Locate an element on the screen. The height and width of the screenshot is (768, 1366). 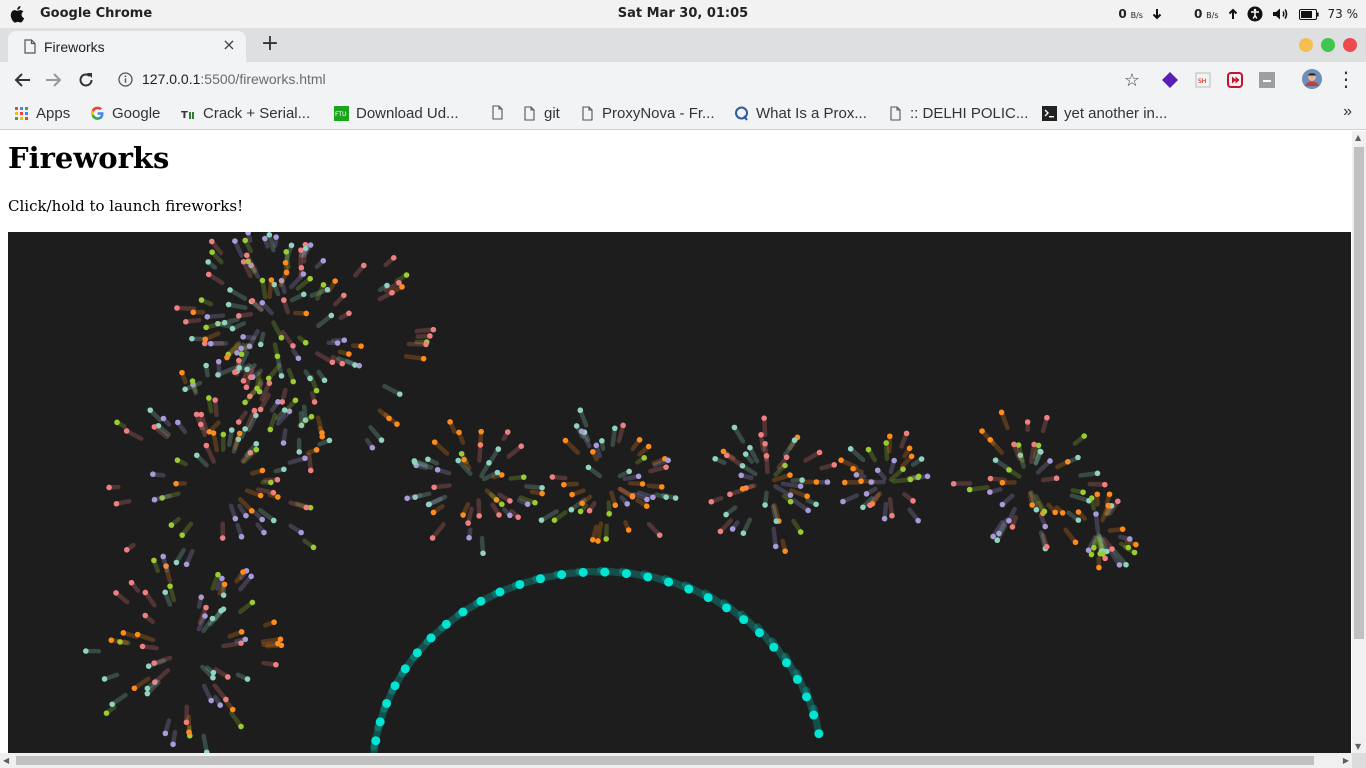
horizontal-scrollbar: ◀ ▶ is located at coordinates (676, 760).